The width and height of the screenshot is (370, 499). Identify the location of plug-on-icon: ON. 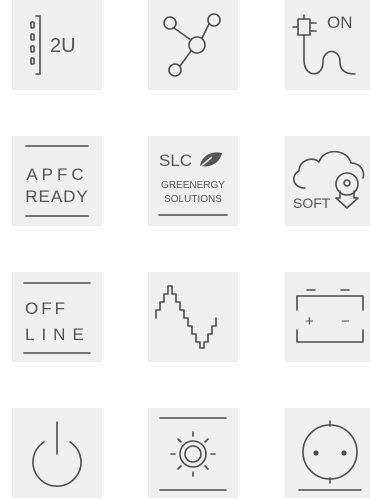
(327, 45).